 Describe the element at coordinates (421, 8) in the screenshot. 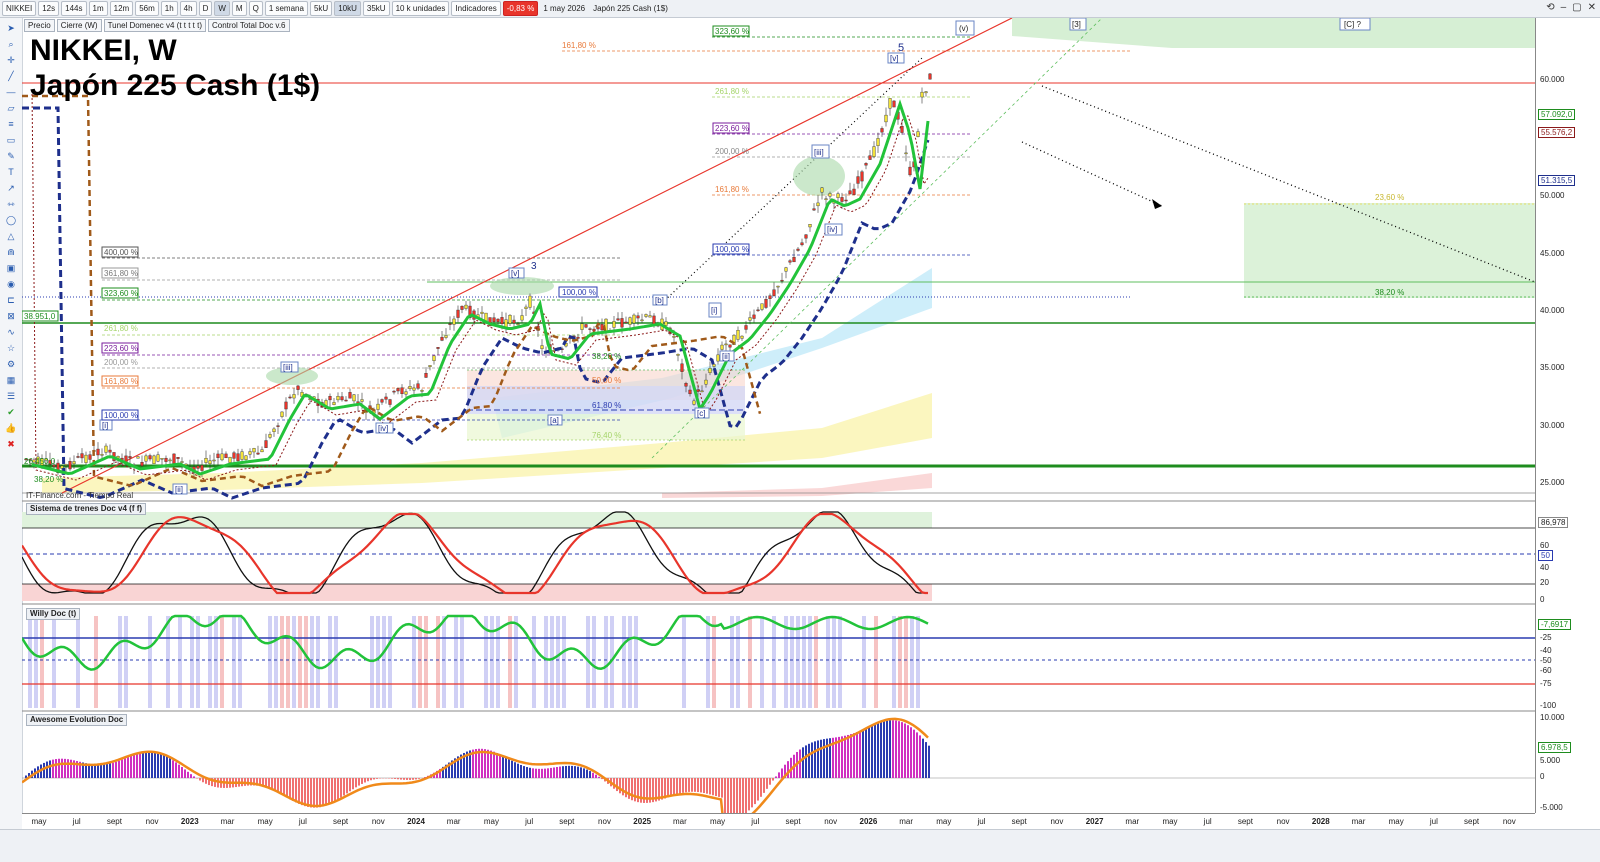

I see `units-select: 10 k unidades` at that location.